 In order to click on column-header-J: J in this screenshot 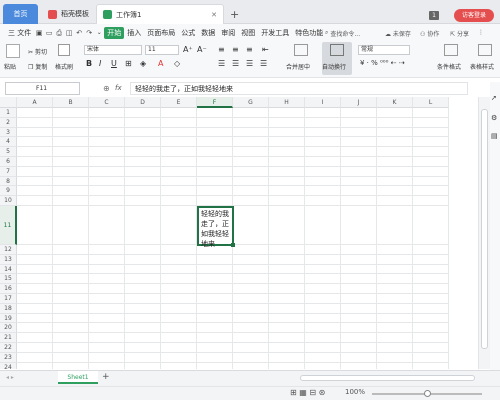, I will do `click(359, 102)`.